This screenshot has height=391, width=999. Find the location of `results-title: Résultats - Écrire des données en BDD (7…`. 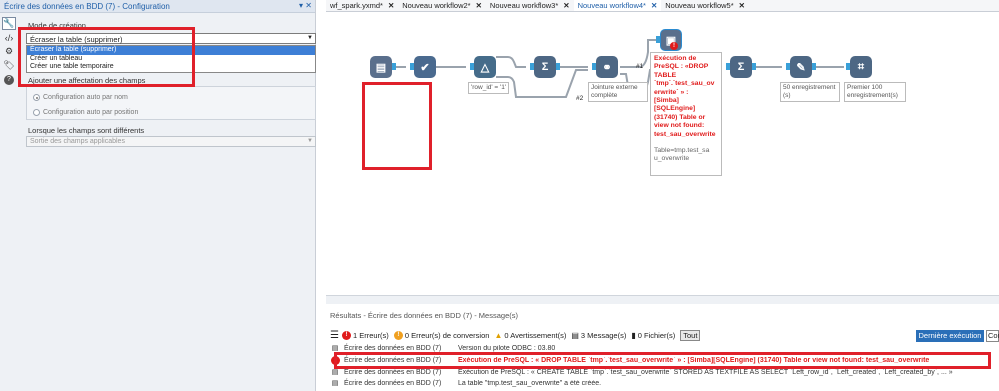

results-title: Résultats - Écrire des données en BDD (7… is located at coordinates (424, 315).